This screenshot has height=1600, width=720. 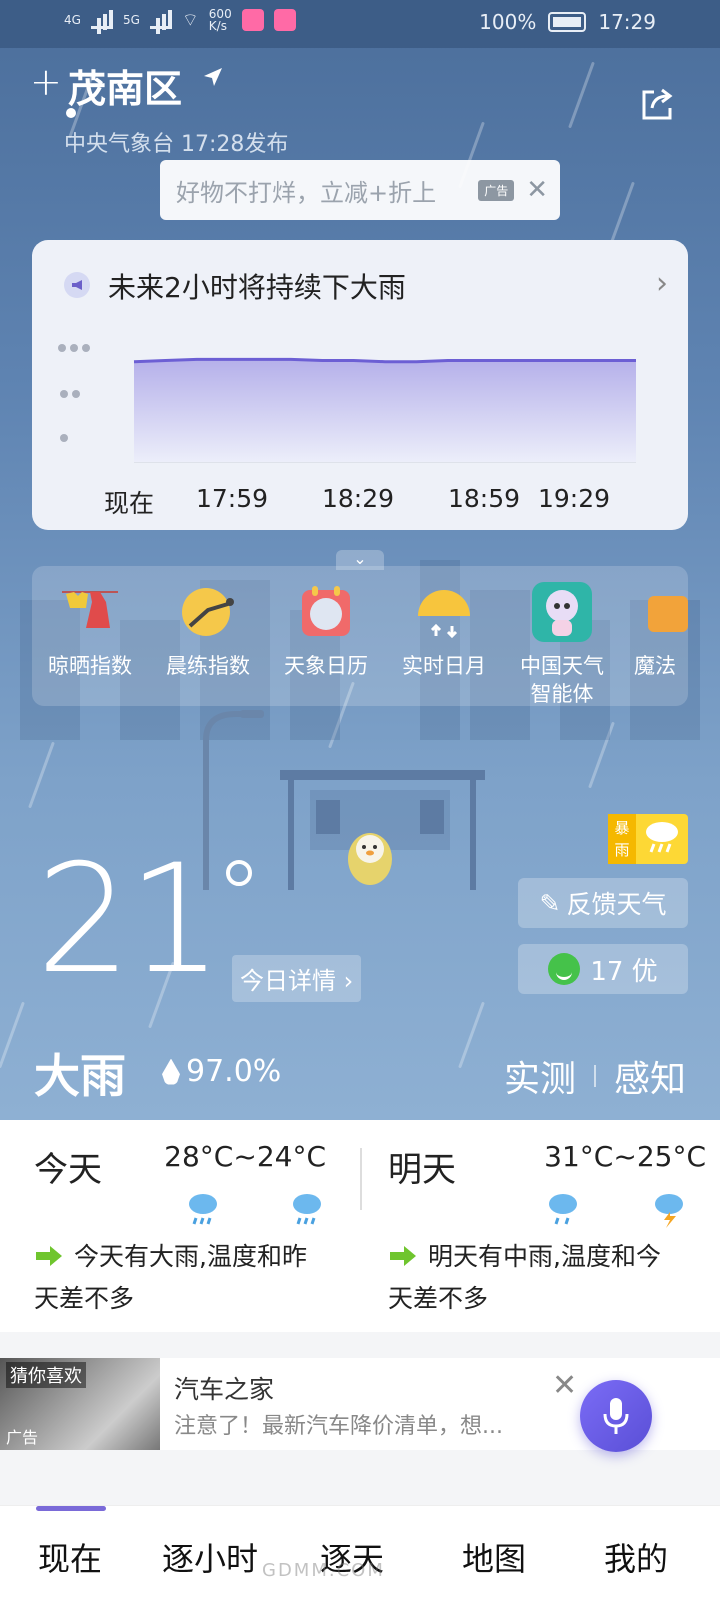 What do you see at coordinates (80, 1076) in the screenshot?
I see `weather-condition: 大雨` at bounding box center [80, 1076].